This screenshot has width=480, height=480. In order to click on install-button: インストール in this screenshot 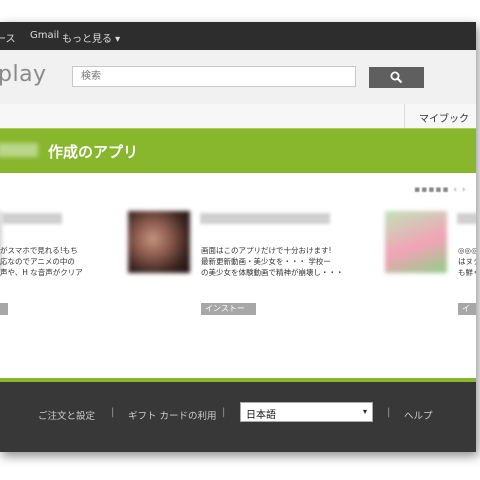, I will do `click(228, 314)`.